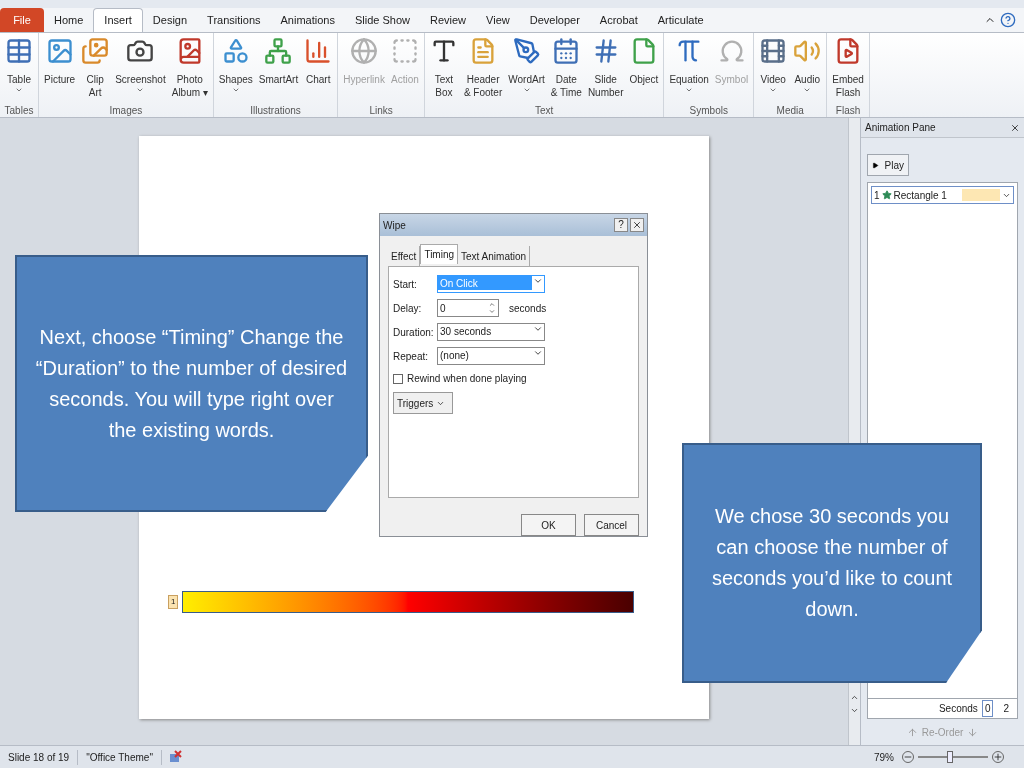  I want to click on field-label: Start:, so click(405, 284).